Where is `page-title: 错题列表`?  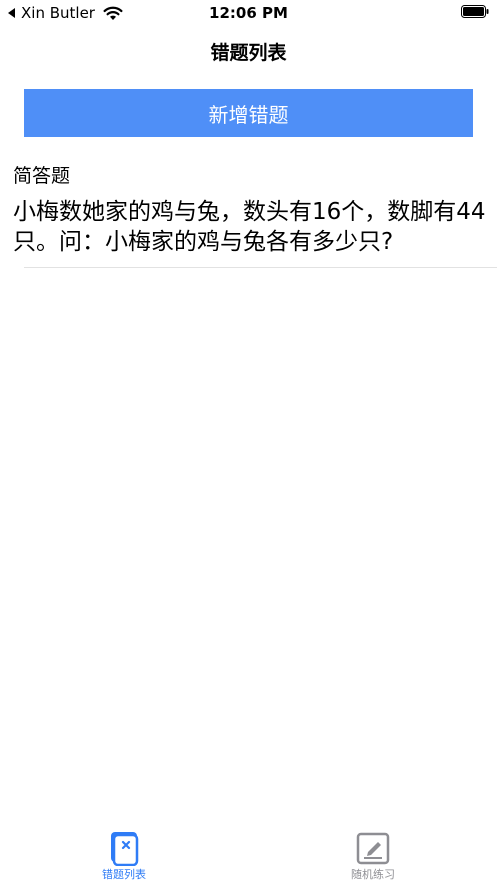
page-title: 错题列表 is located at coordinates (248, 53).